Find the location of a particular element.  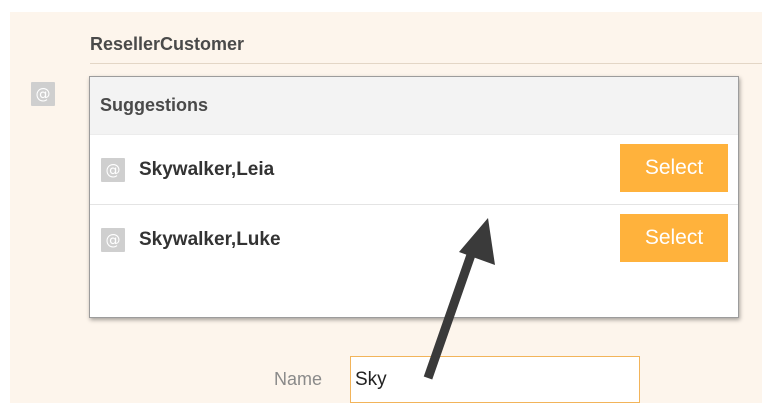

select-button-luke: Select is located at coordinates (674, 238).